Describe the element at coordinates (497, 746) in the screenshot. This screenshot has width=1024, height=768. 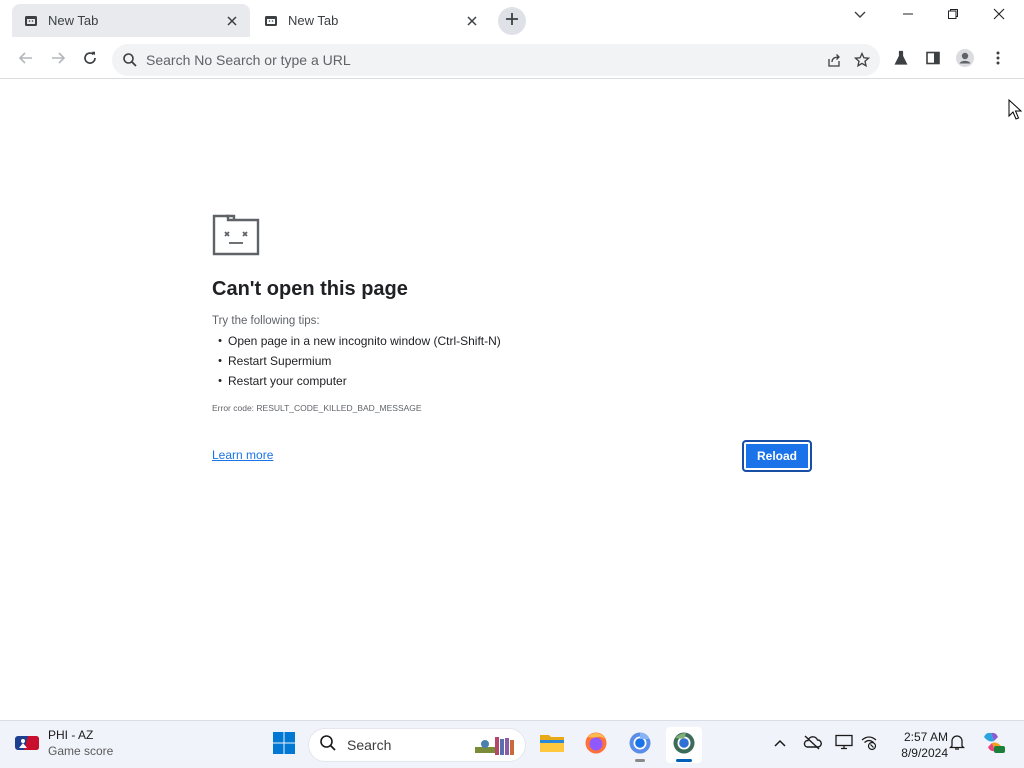
I see `search-highlight-icon` at that location.